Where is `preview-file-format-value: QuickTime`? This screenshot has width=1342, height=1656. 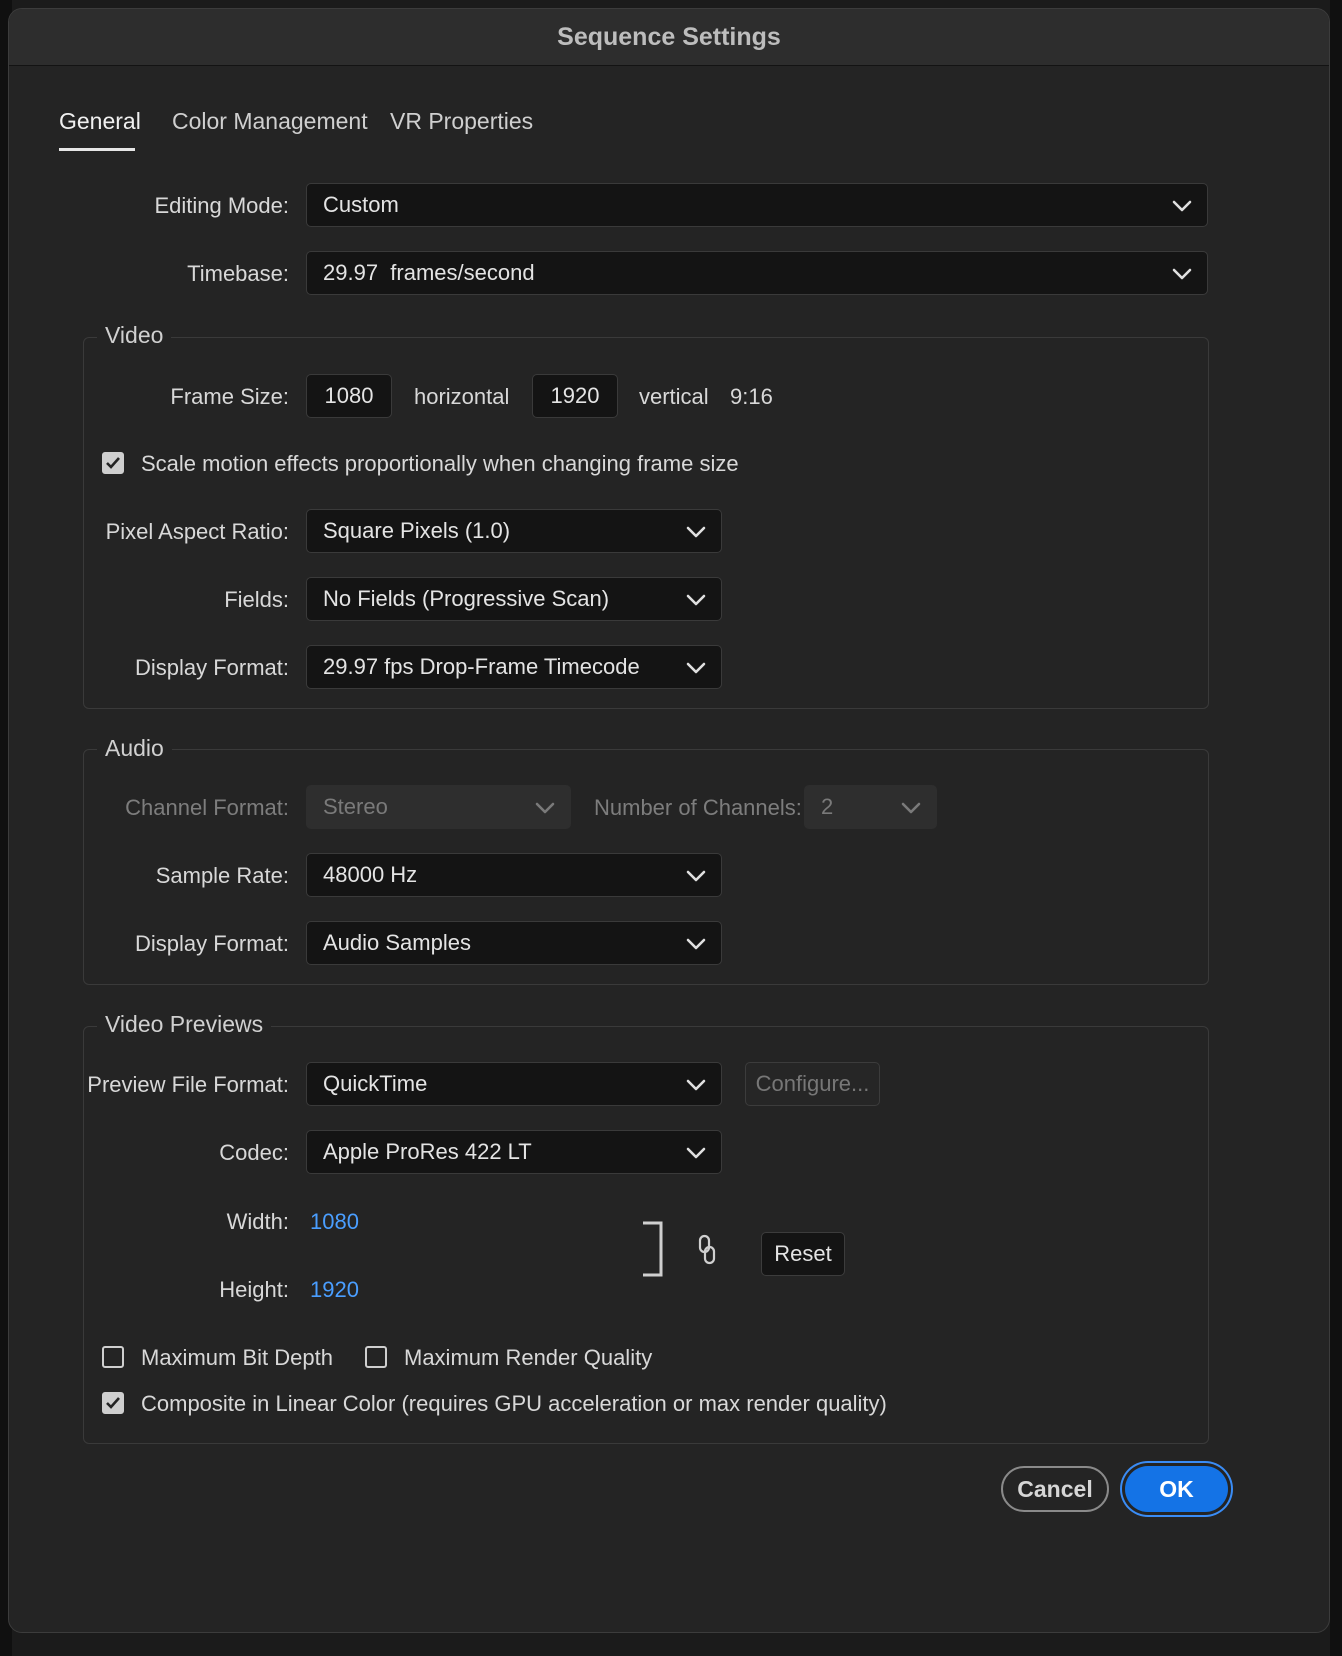
preview-file-format-value: QuickTime is located at coordinates (375, 1083).